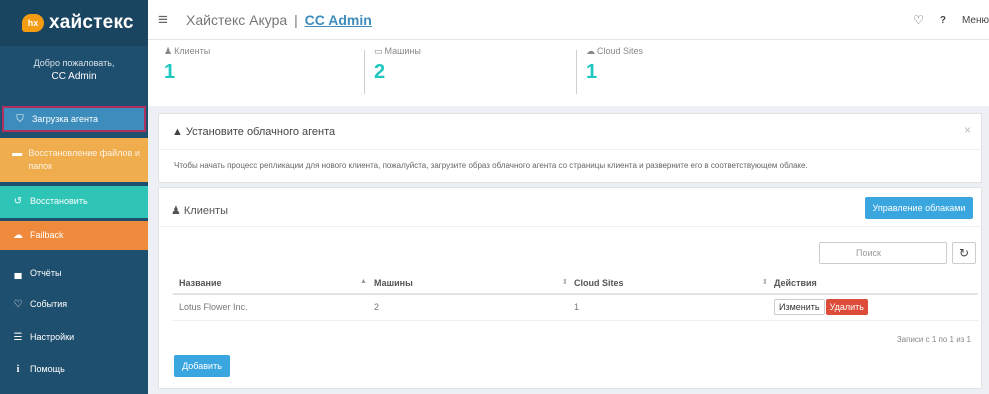  Describe the element at coordinates (74, 305) in the screenshot. I see `sidebar-item-events: ♡ События` at that location.